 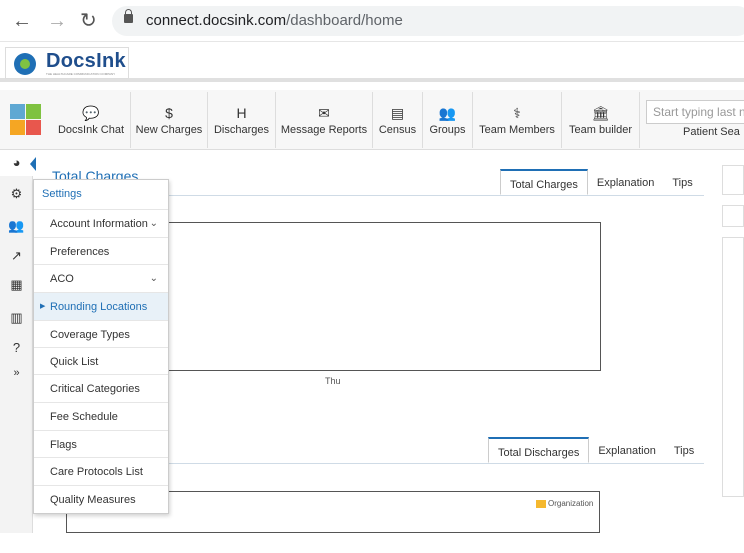 I want to click on legend-swatch, so click(x=541, y=504).